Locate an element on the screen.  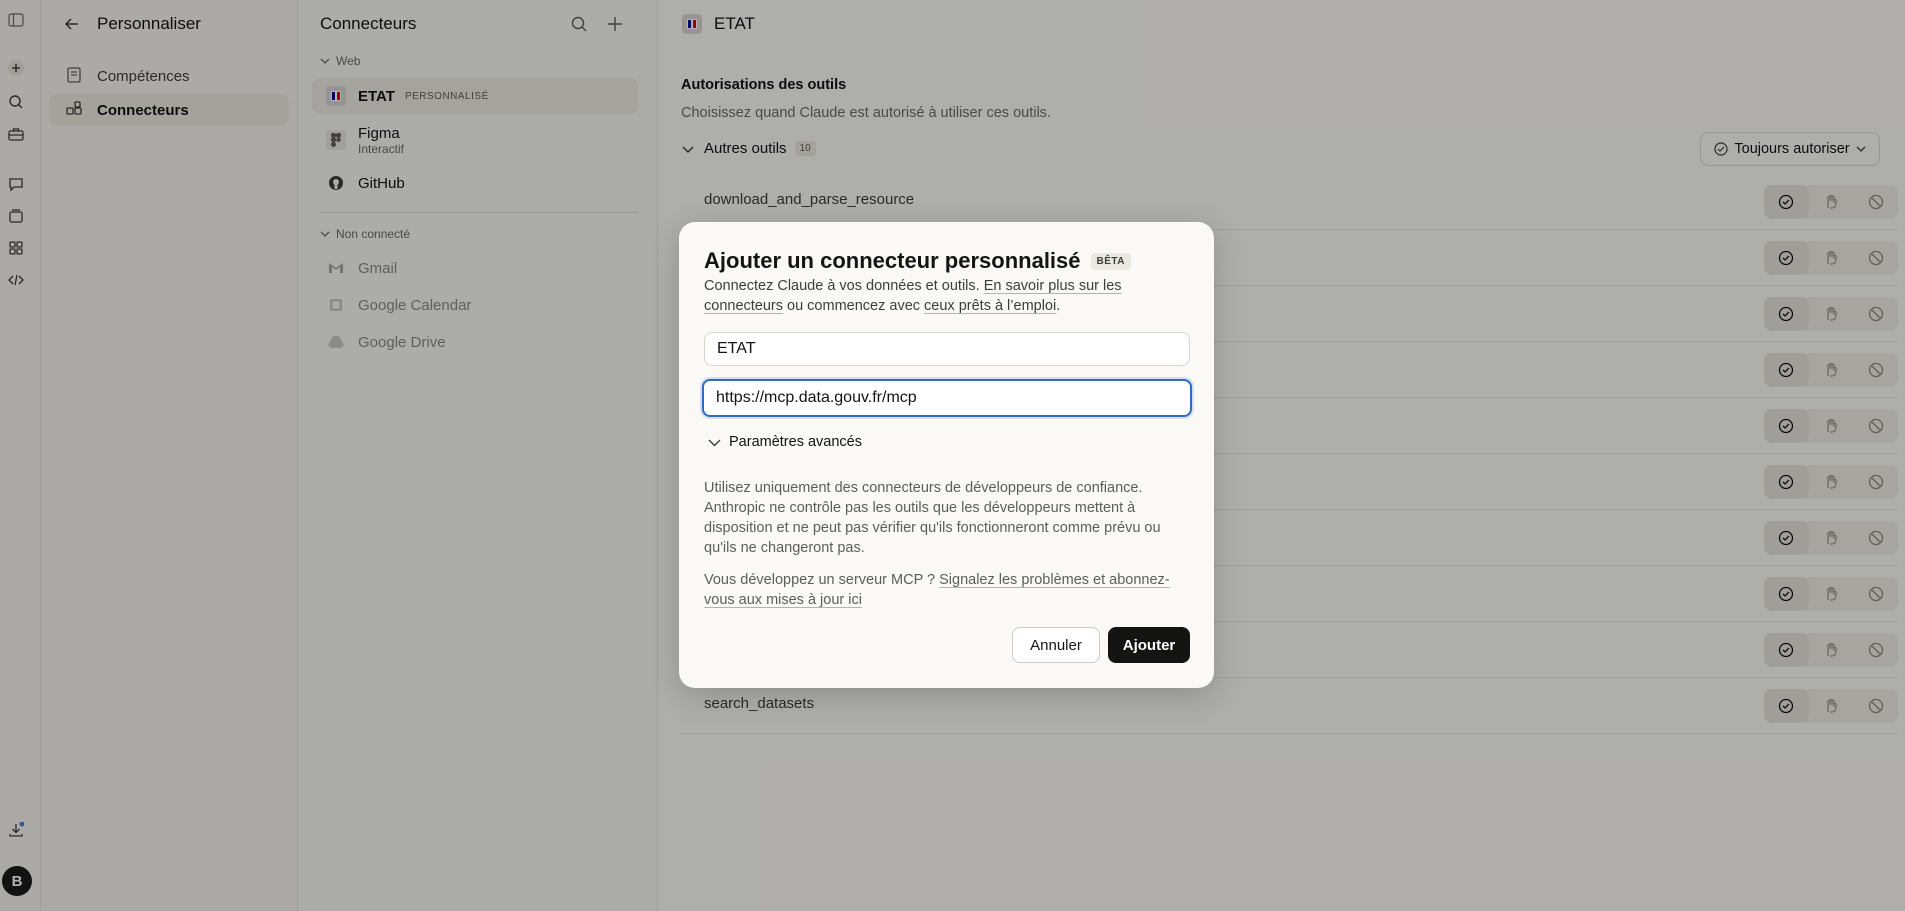
ready-made-link: ceux prêts à l’emploi is located at coordinates (990, 306).